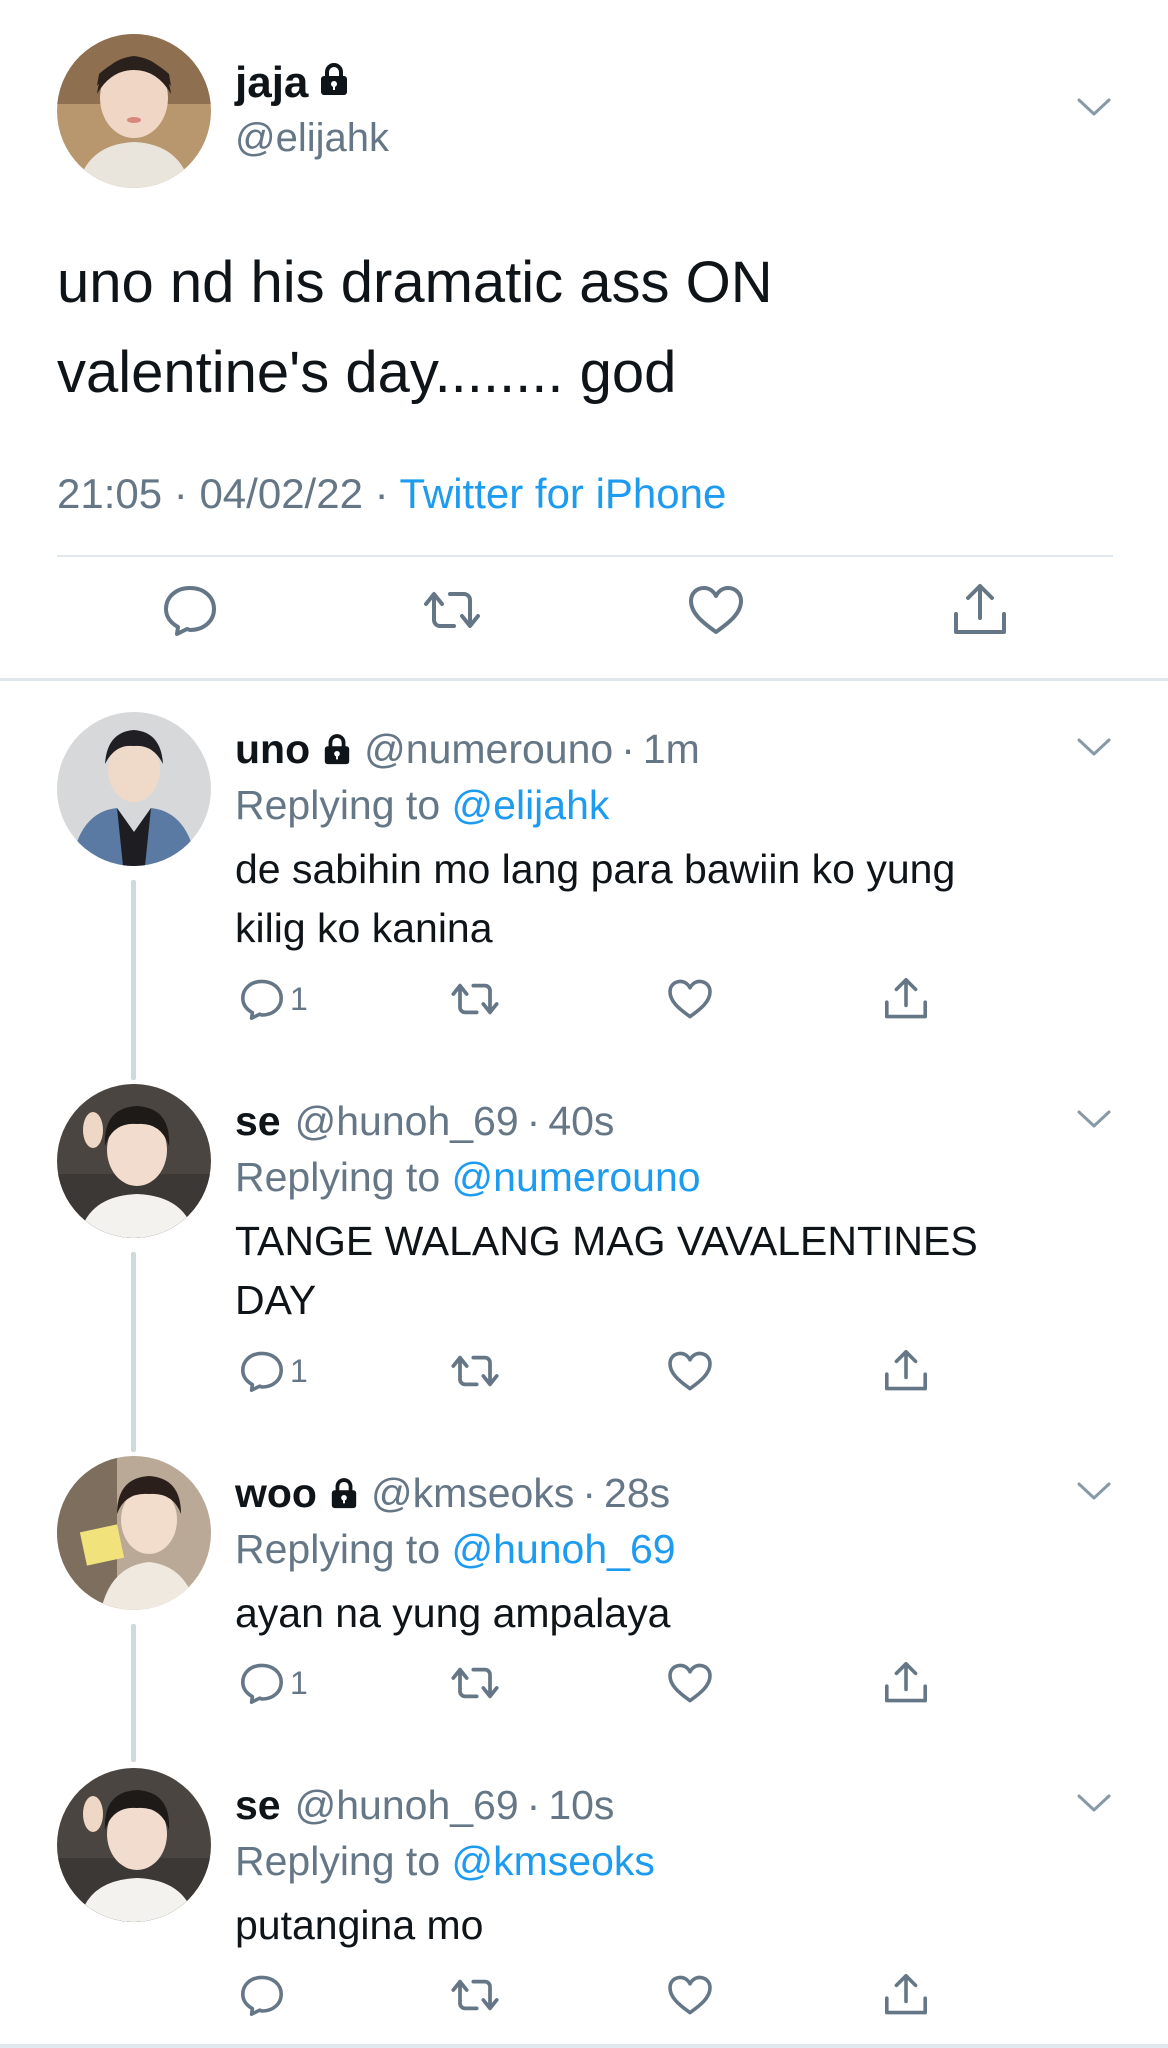 The image size is (1168, 2048). I want to click on tweet-meta: 21:05 · 04/02/22 · Twitter for iPhone, so click(391, 494).